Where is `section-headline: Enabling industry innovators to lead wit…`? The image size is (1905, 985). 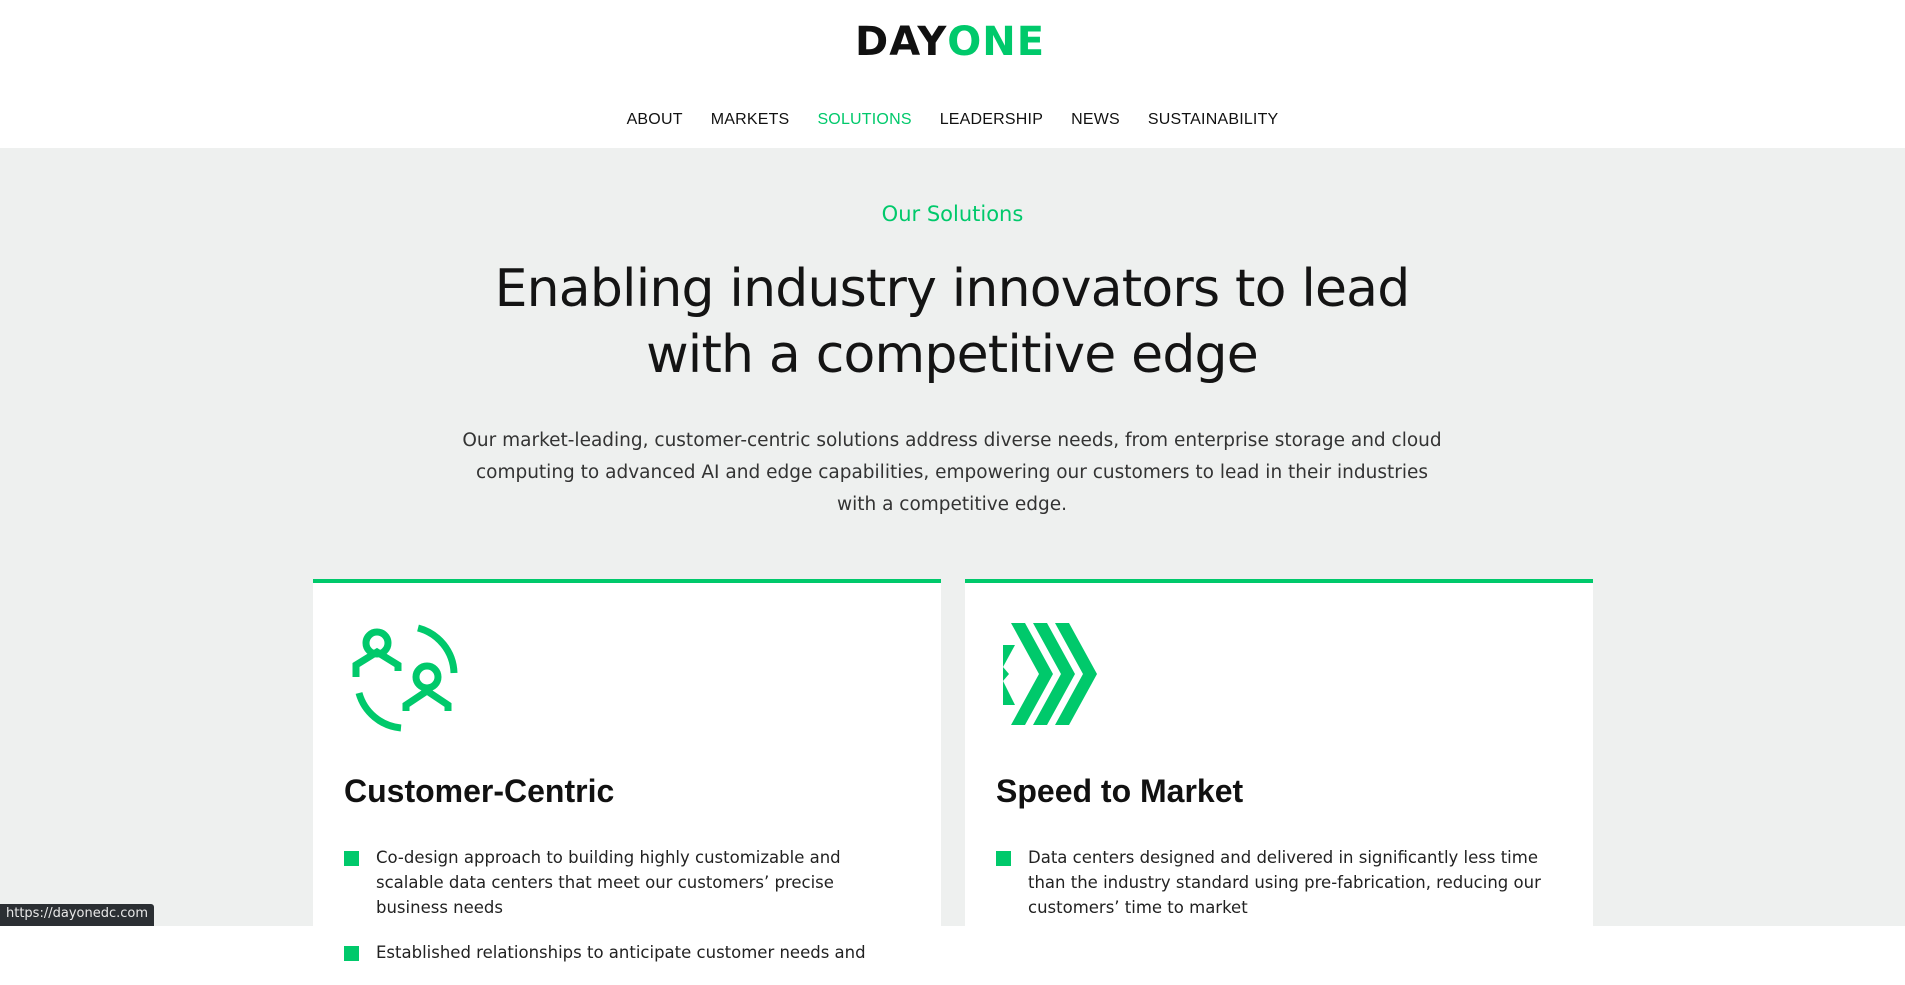
section-headline: Enabling industry innovators to lead wit… is located at coordinates (952, 322).